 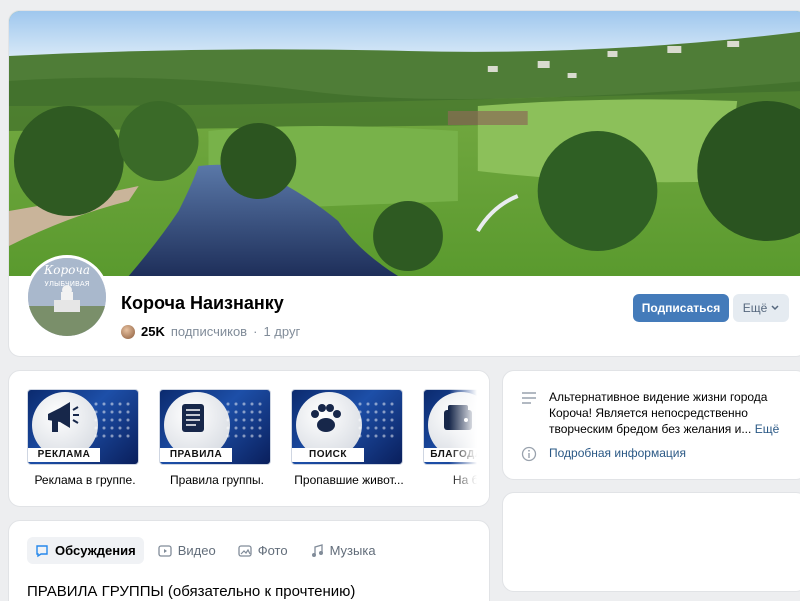 I want to click on tab-music: Музыка, so click(x=343, y=550).